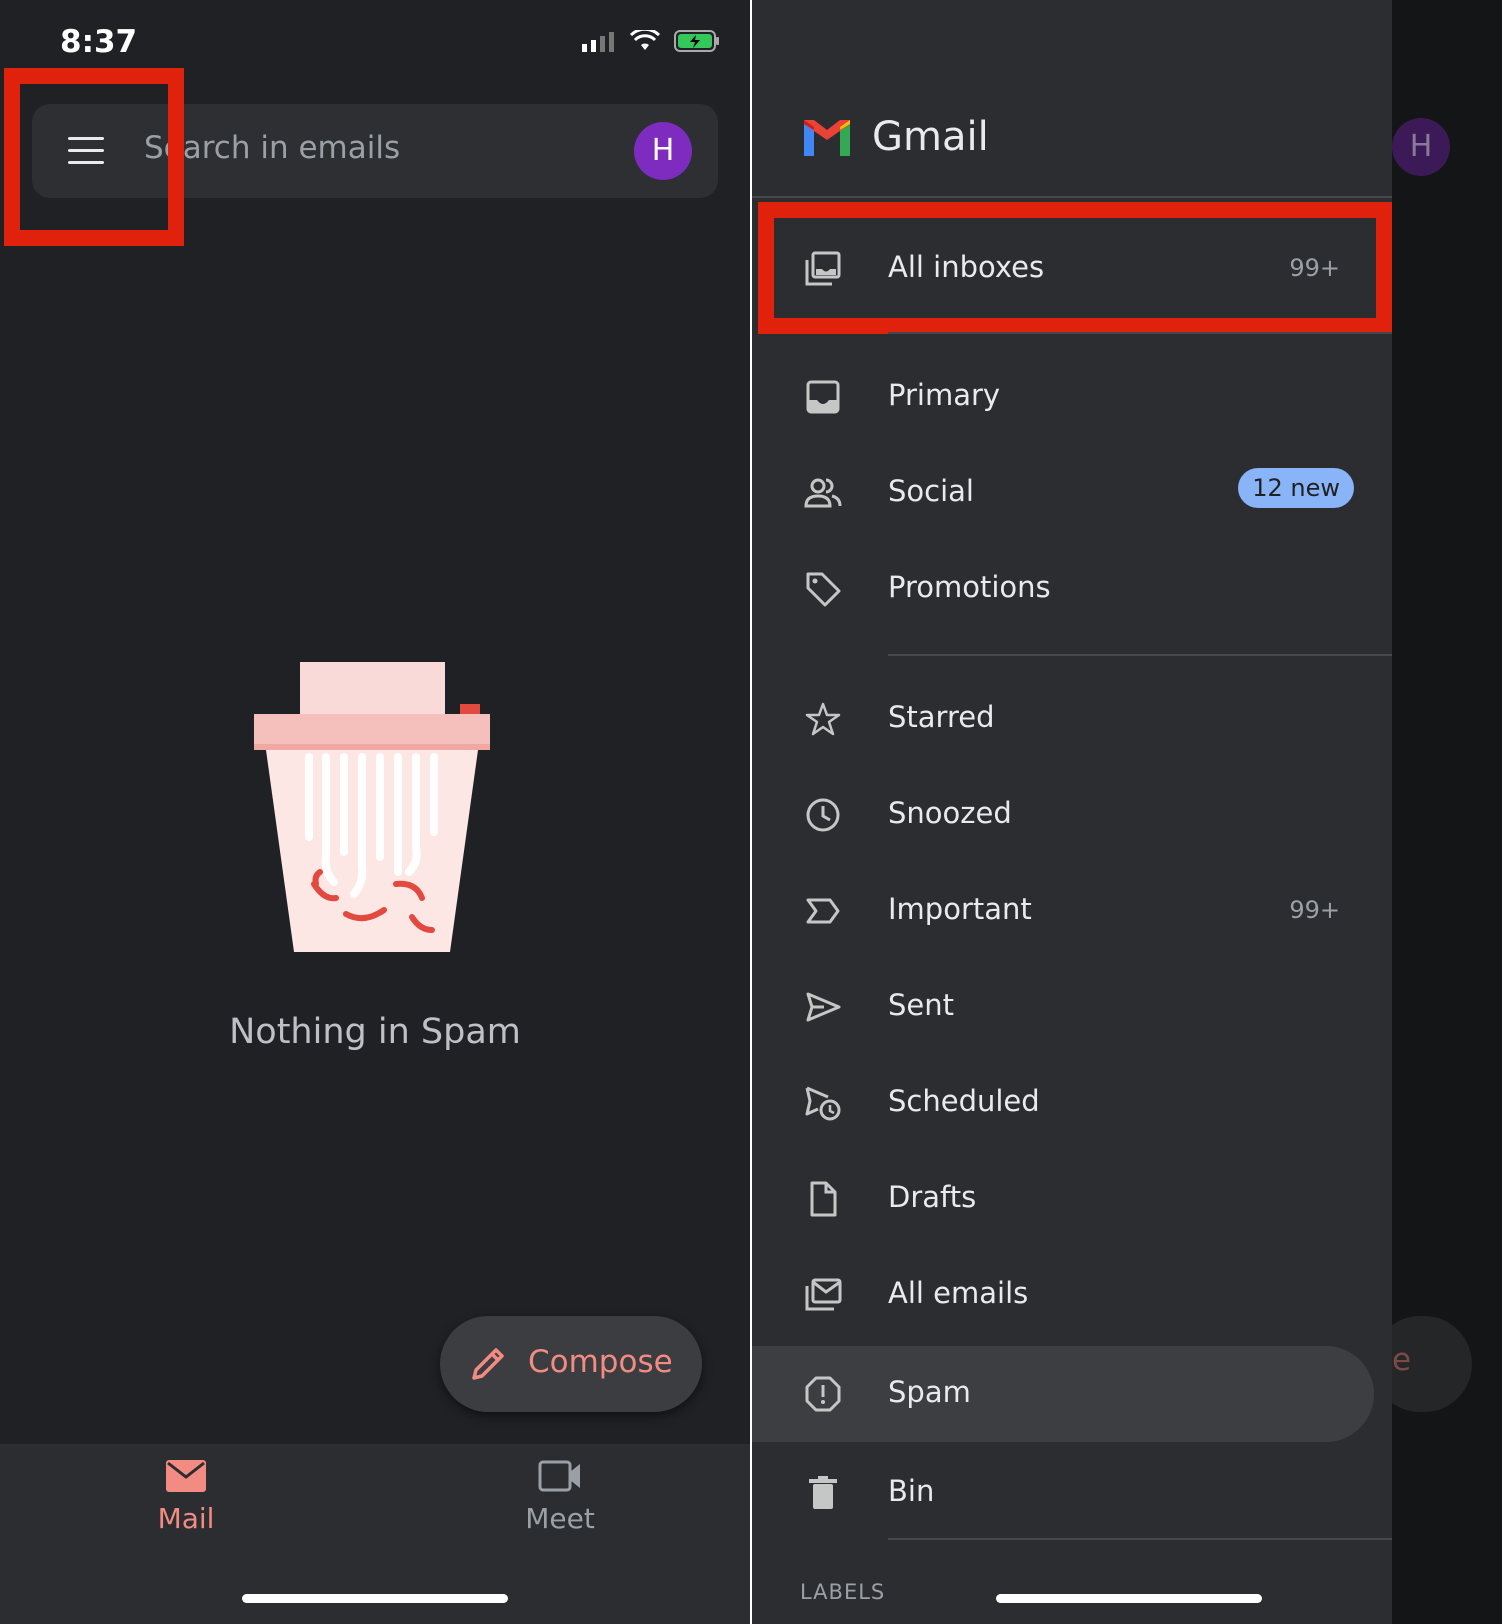 The image size is (1512, 1624). Describe the element at coordinates (1072, 397) in the screenshot. I see `drawer-item-primary: Primary` at that location.